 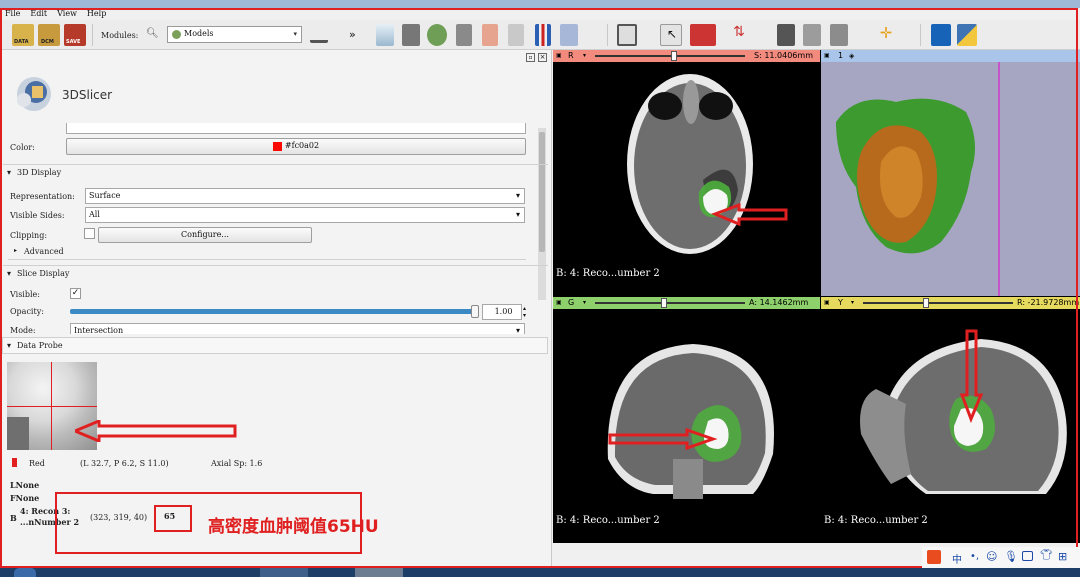 What do you see at coordinates (957, 558) in the screenshot?
I see `ime-mode-indicator: 中` at bounding box center [957, 558].